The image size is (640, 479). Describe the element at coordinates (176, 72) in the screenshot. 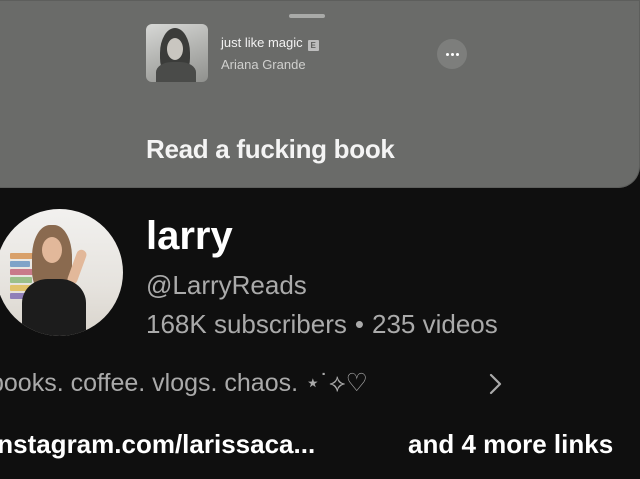

I see `album-art-body` at that location.